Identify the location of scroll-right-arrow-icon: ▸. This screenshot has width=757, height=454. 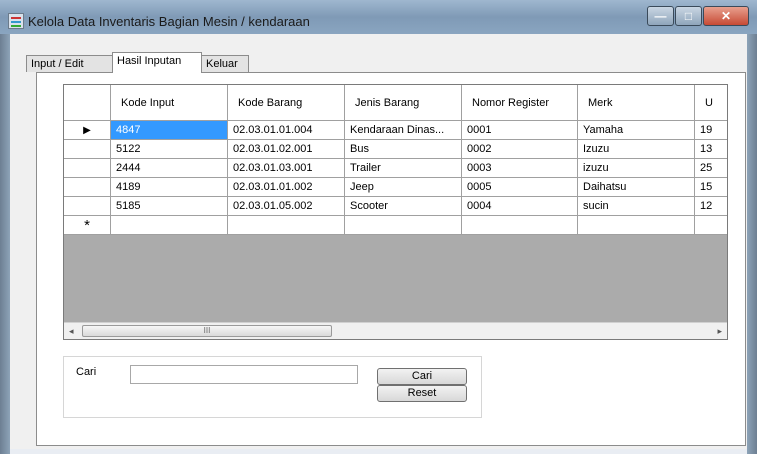
(719, 331).